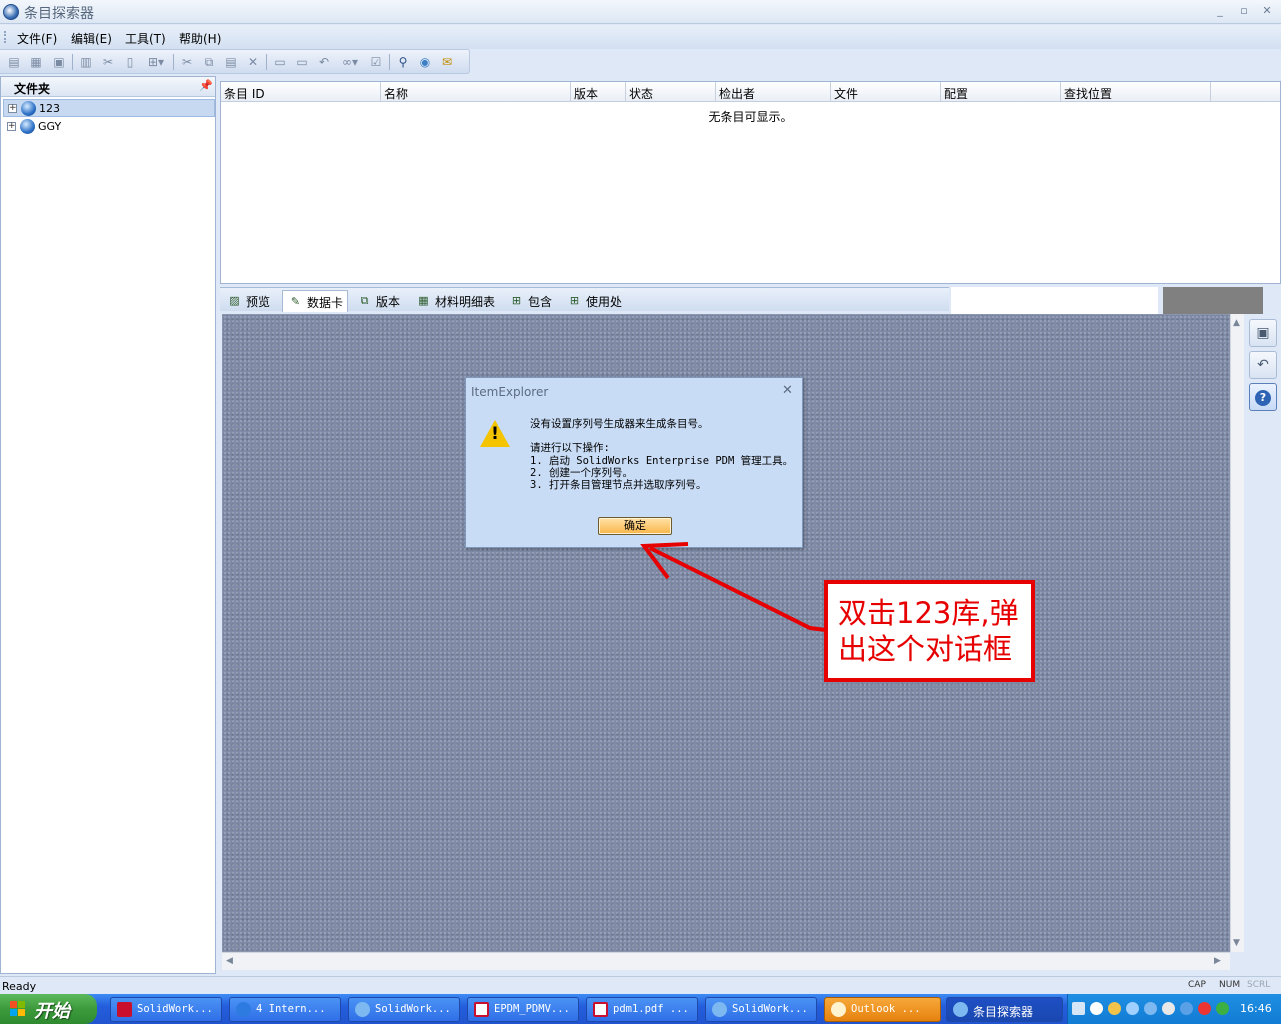 Image resolution: width=1281 pixels, height=1024 pixels. What do you see at coordinates (1197, 985) in the screenshot?
I see `caps-indicator: CAP` at bounding box center [1197, 985].